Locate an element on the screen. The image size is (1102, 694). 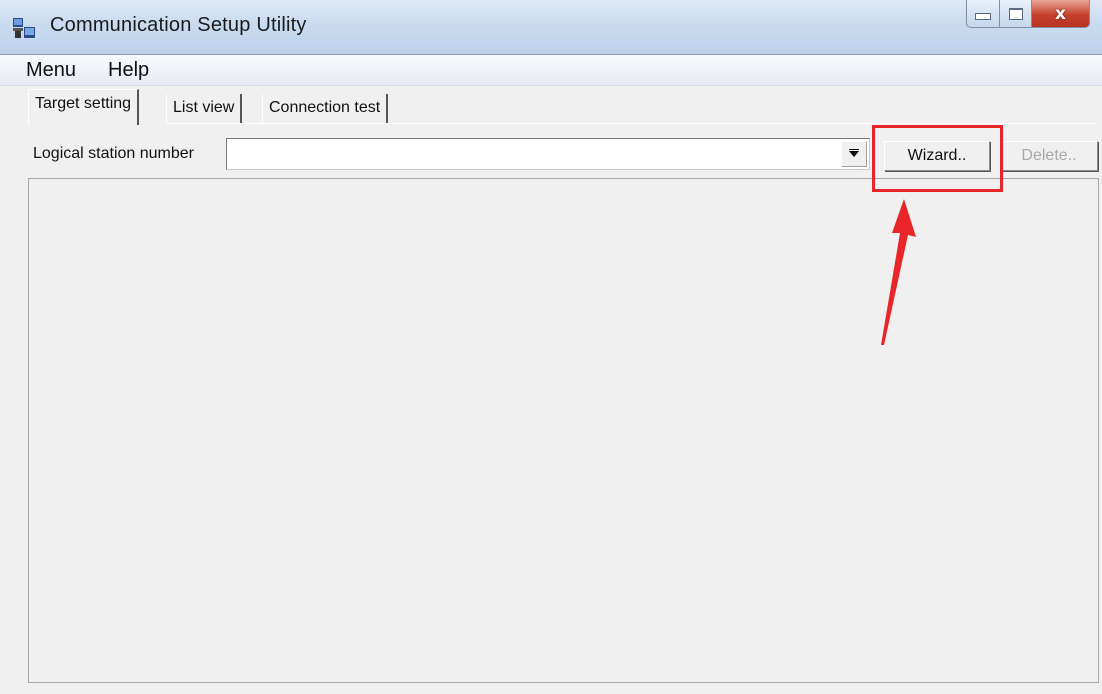
maximize-button is located at coordinates (1016, 14).